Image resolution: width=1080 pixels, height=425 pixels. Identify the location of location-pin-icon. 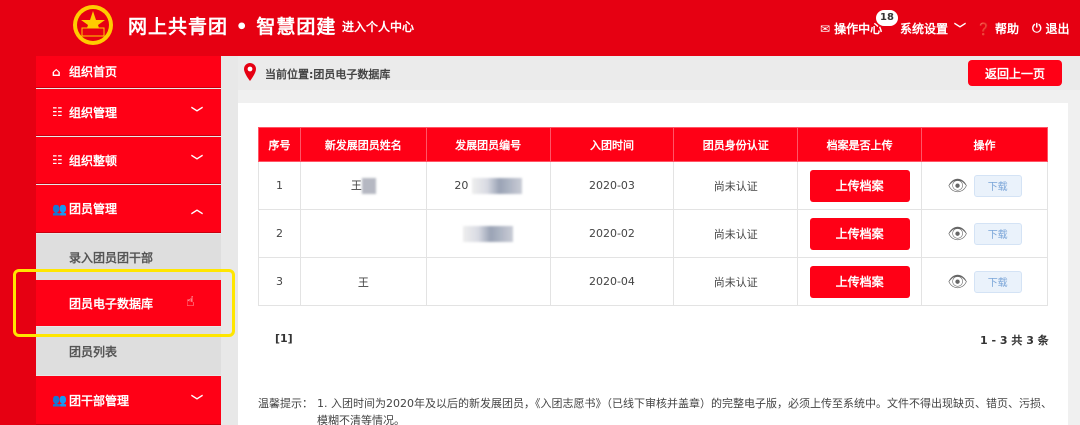
(250, 72).